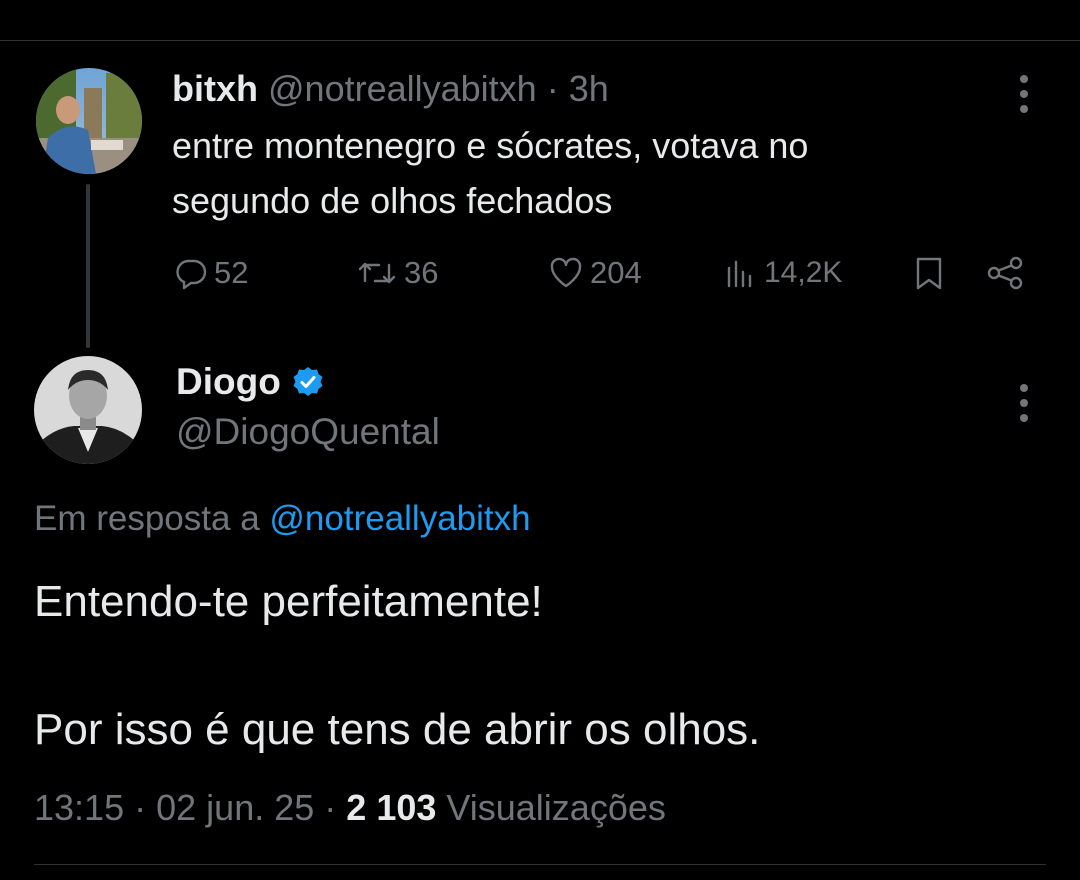 The width and height of the screenshot is (1080, 880). I want to click on like-button: 204, so click(595, 273).